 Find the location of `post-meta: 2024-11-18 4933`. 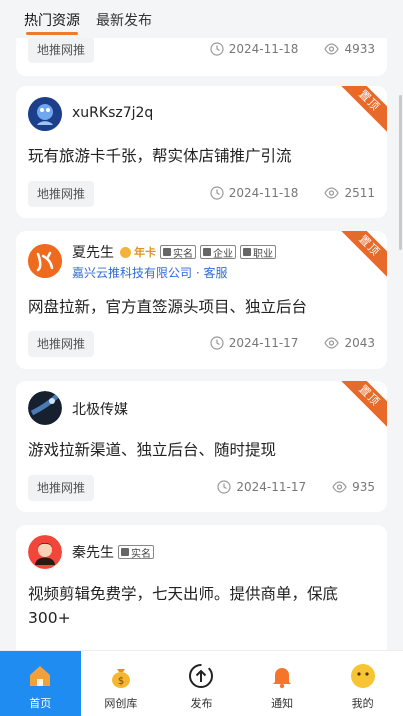

post-meta: 2024-11-18 4933 is located at coordinates (292, 49).